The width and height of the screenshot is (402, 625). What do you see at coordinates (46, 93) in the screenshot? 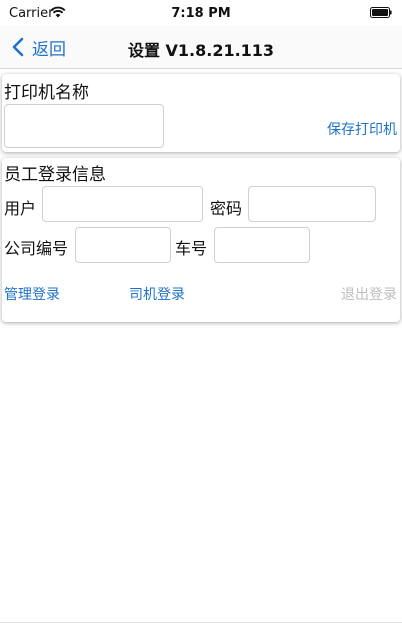
I see `printer-section-title: 打印机名称` at bounding box center [46, 93].